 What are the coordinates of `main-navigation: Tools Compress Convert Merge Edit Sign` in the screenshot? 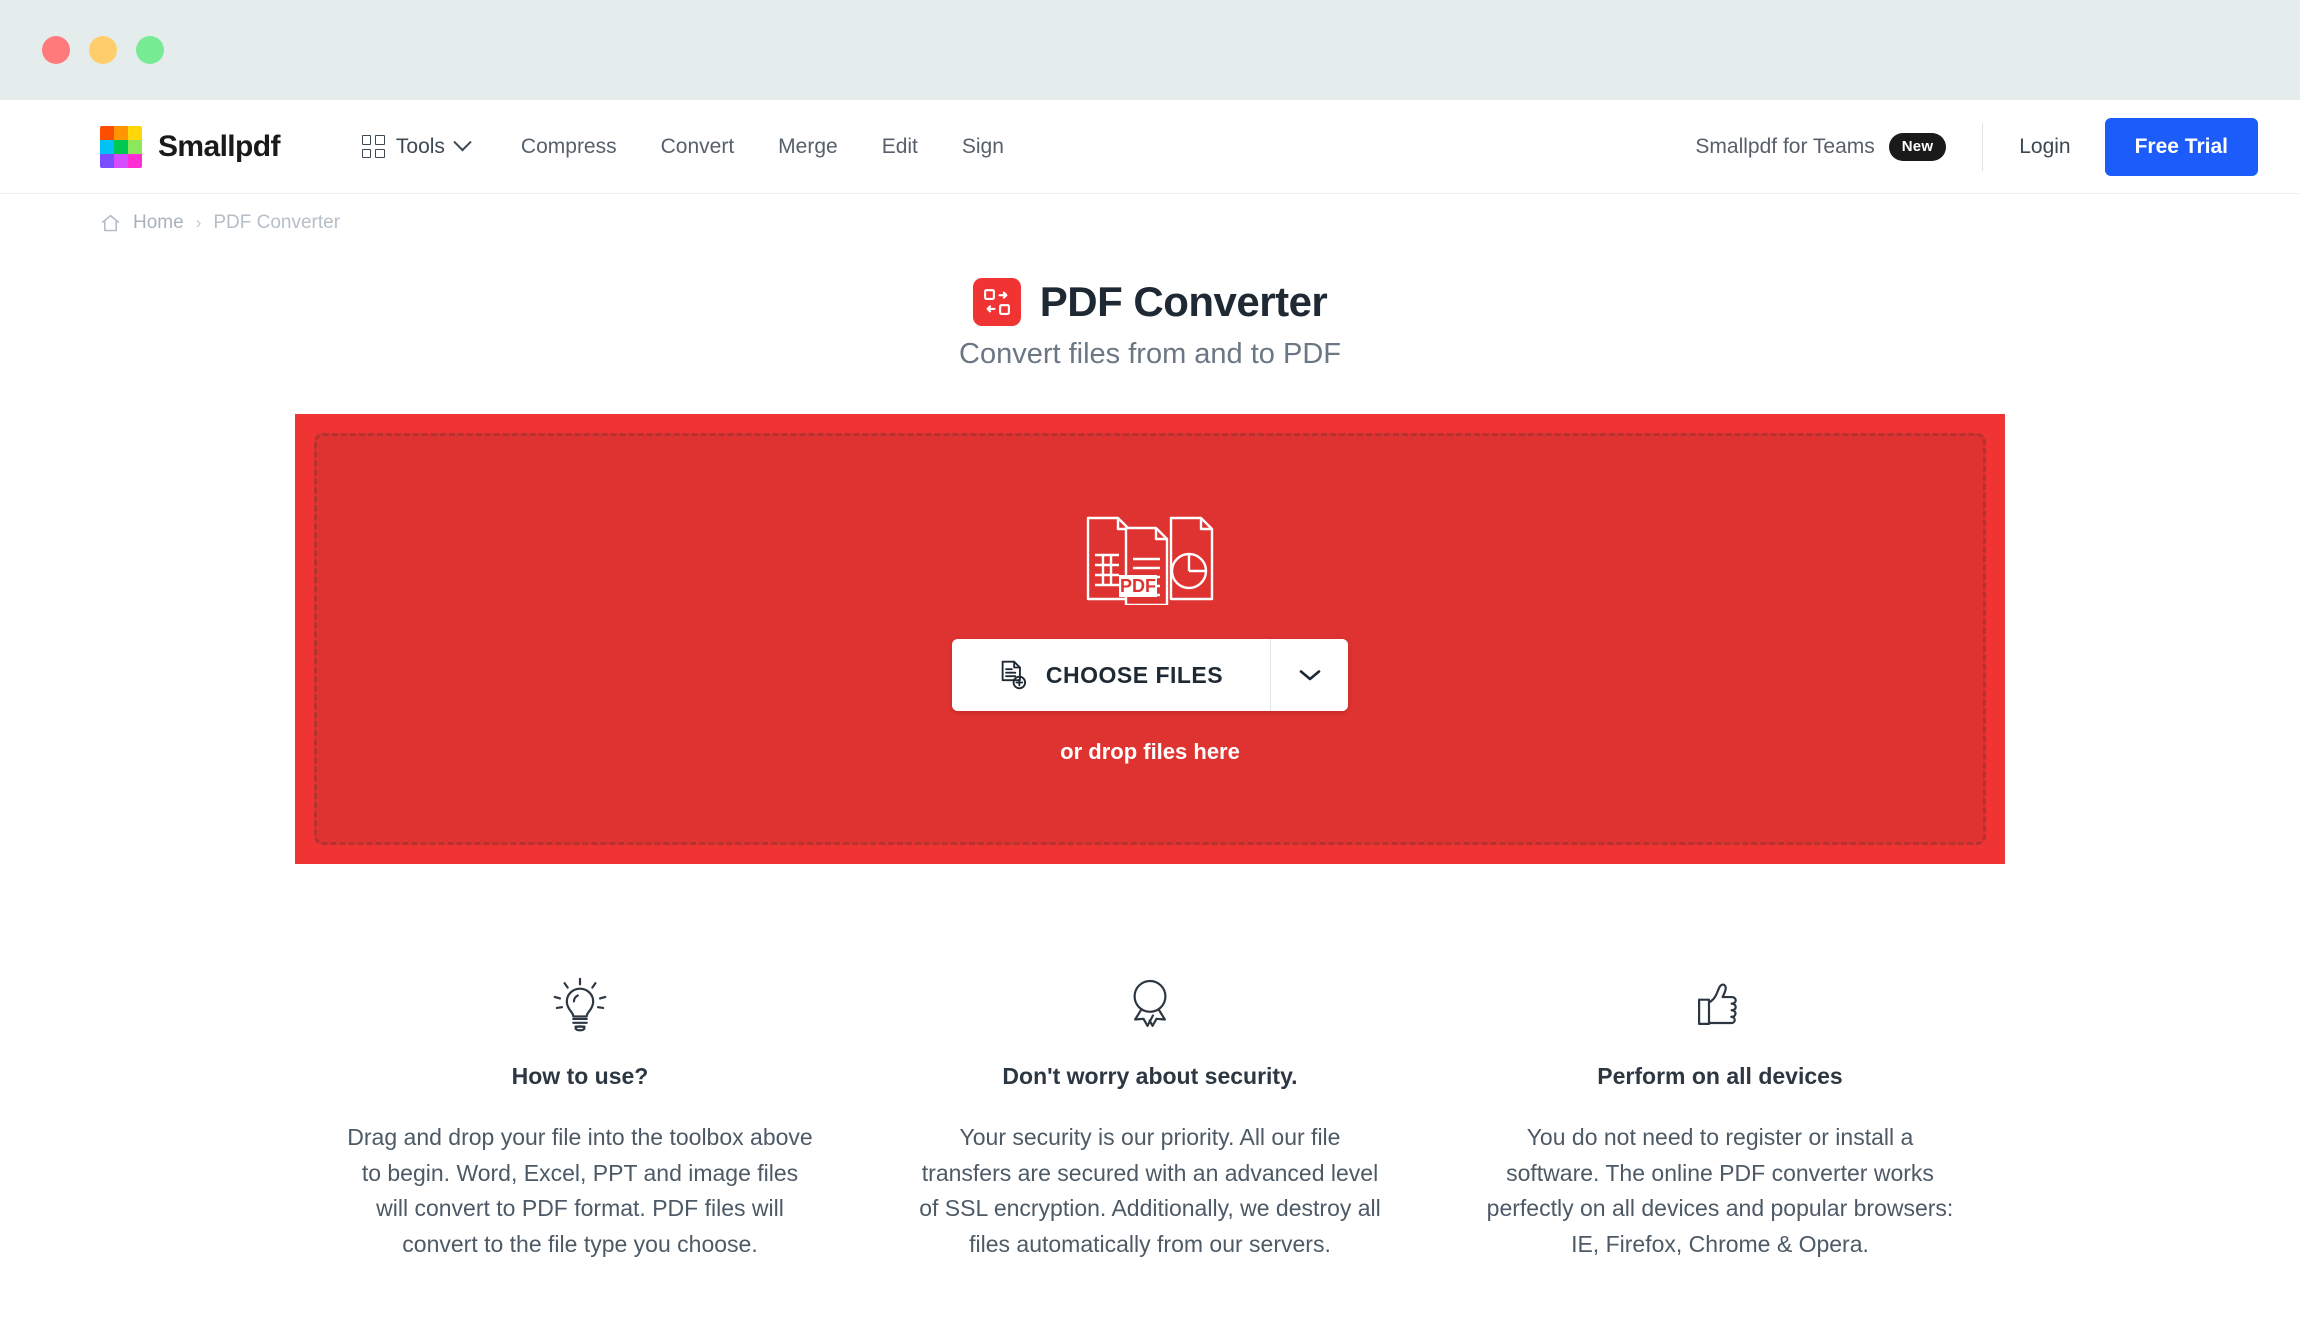 It's located at (682, 146).